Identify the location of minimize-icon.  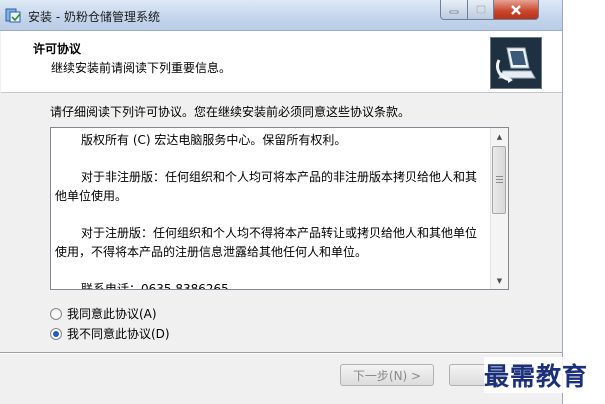
(454, 11).